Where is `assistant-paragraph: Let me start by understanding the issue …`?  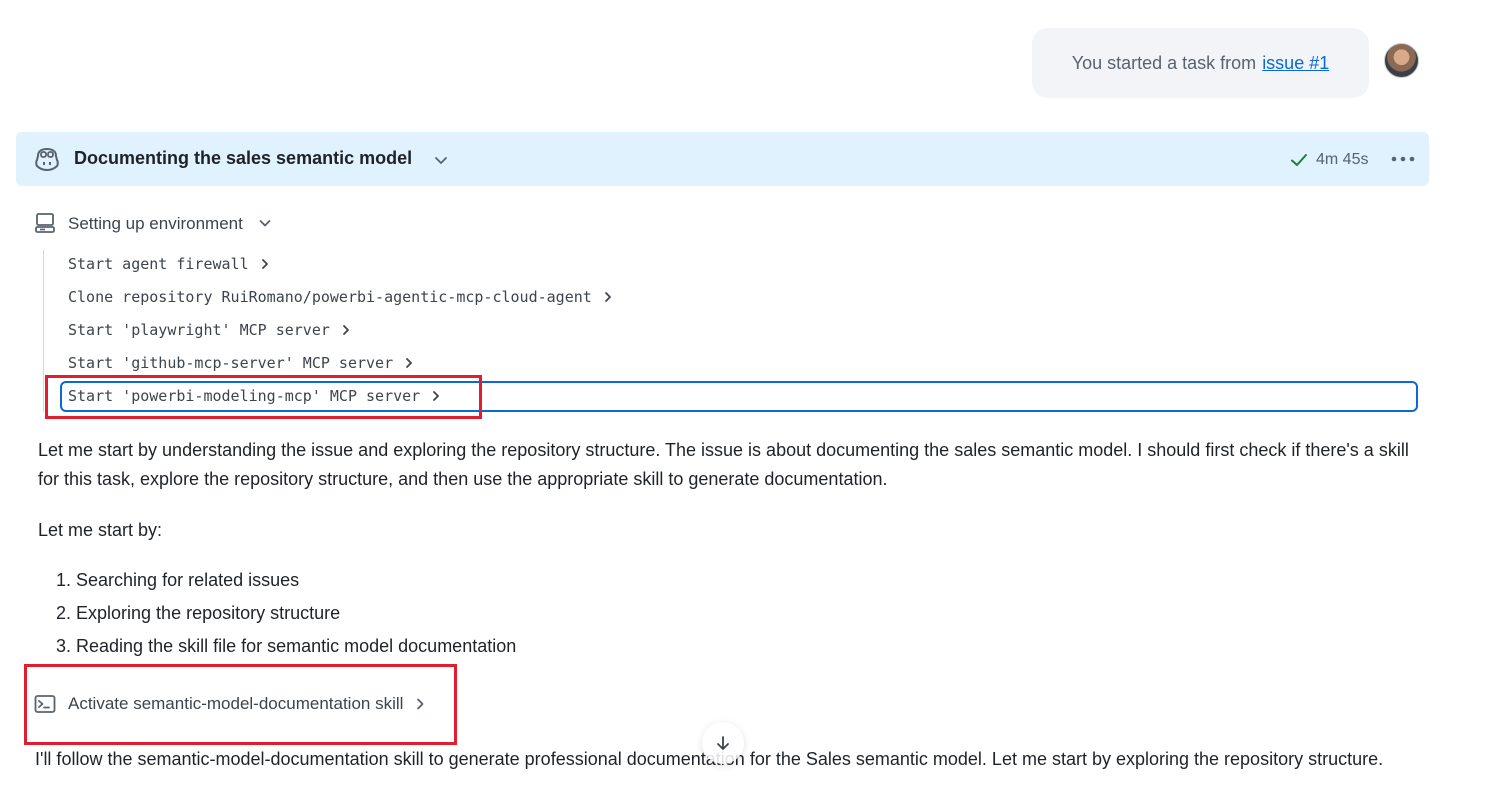
assistant-paragraph: Let me start by understanding the issue … is located at coordinates (723, 464).